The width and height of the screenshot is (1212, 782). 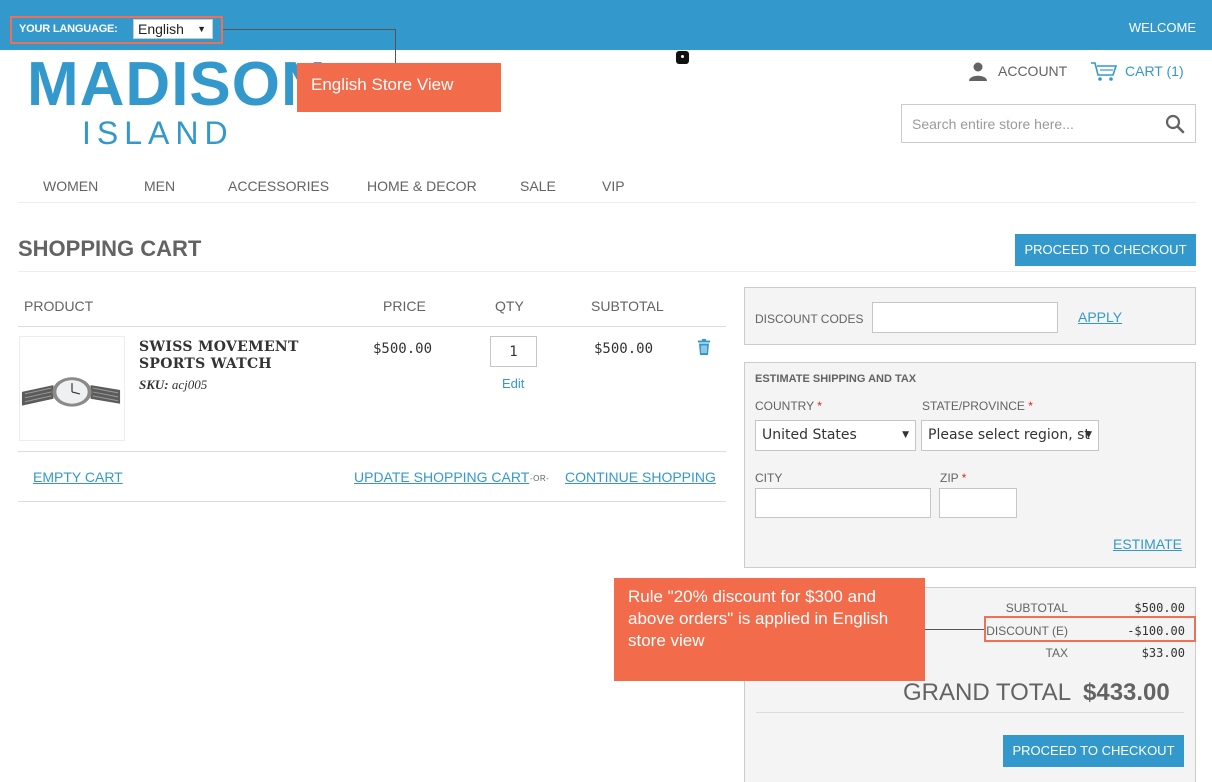 I want to click on country-select: United States ▼, so click(x=835, y=435).